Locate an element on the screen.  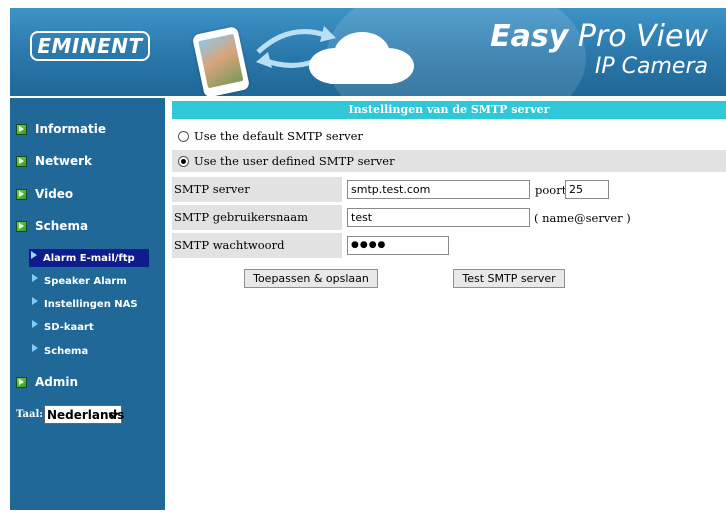
eminent-logo: EMINENT is located at coordinates (90, 46).